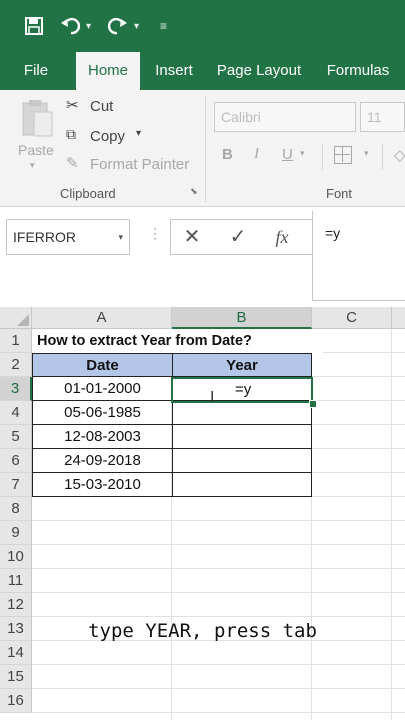  What do you see at coordinates (102, 485) in the screenshot?
I see `cell-a7-date: 15-03-2010` at bounding box center [102, 485].